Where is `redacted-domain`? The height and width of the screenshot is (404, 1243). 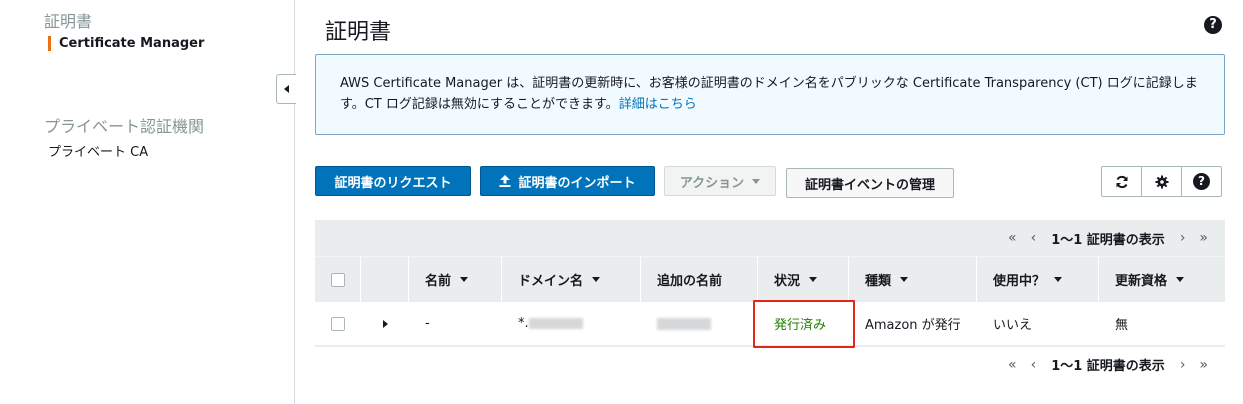
redacted-domain is located at coordinates (555, 323).